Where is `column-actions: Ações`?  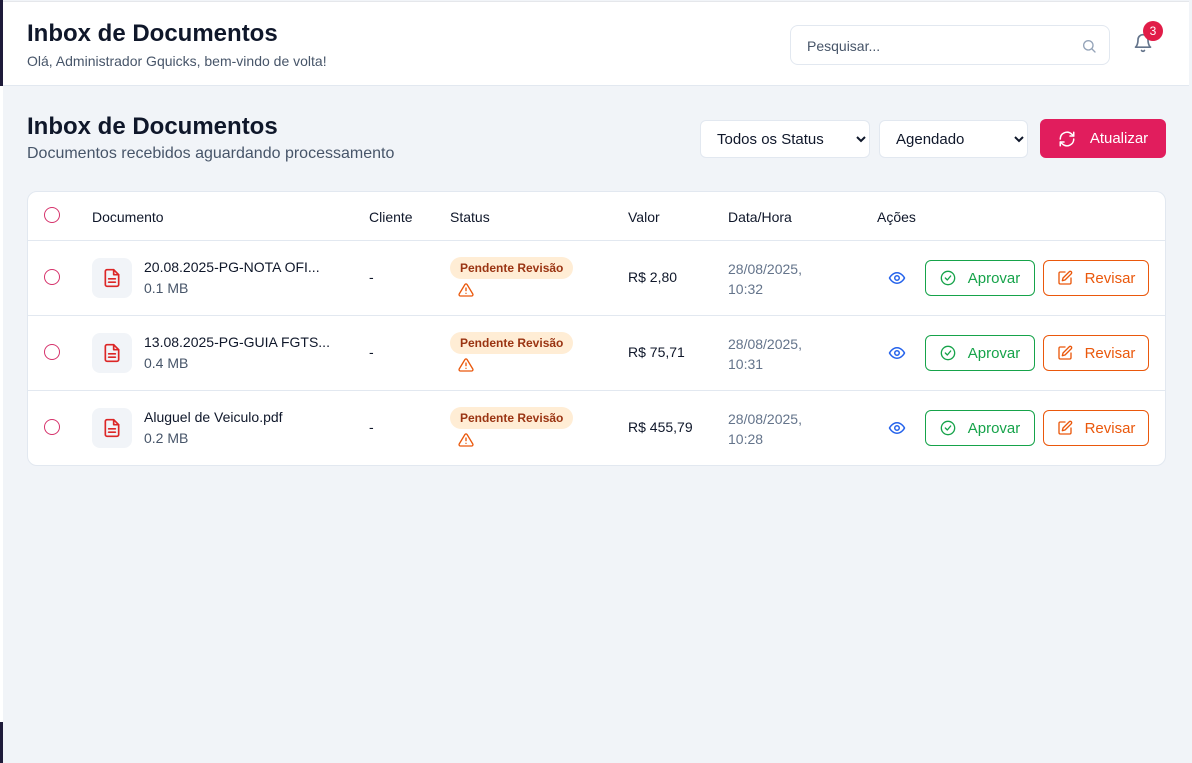 column-actions: Ações is located at coordinates (896, 217).